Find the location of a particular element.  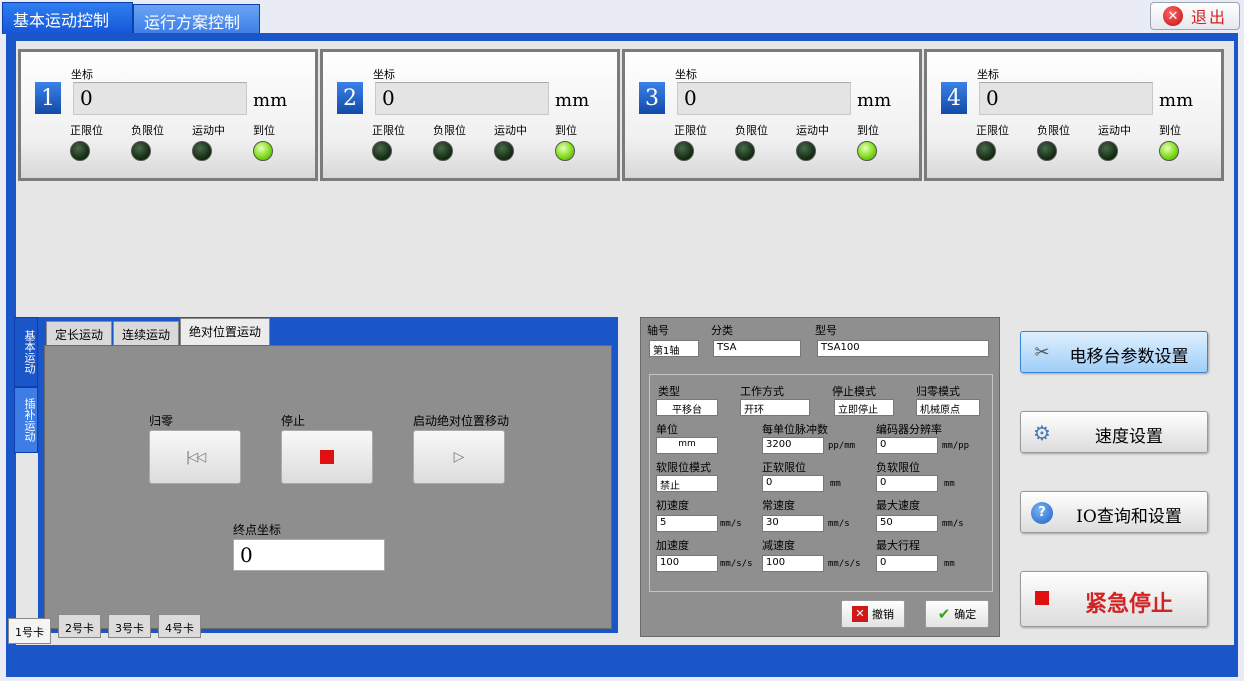

stage-params-label: 电移台参数设置 is located at coordinates (1129, 357).